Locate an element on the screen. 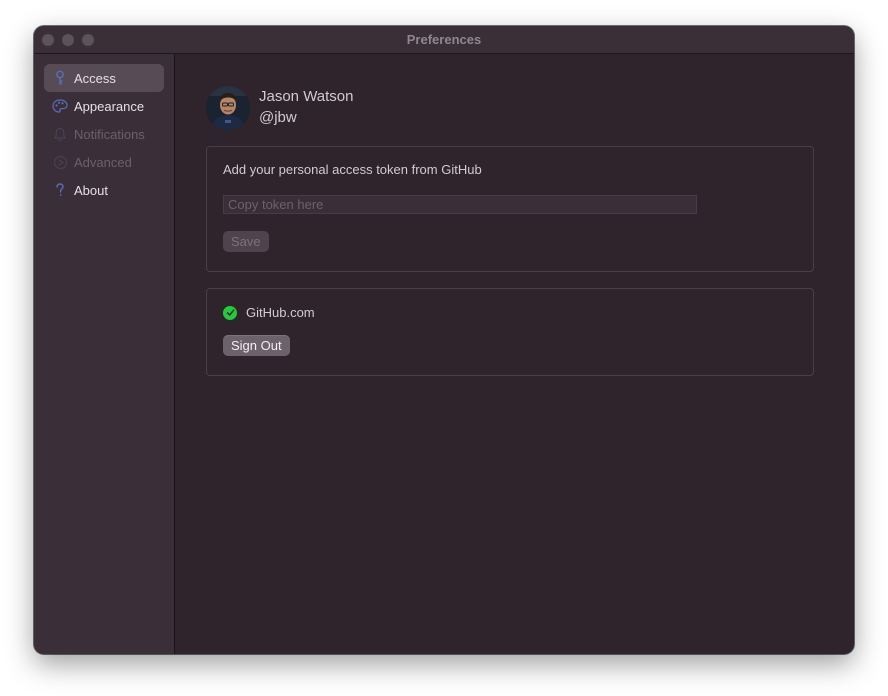 The image size is (888, 696). sidebar-item-about: About is located at coordinates (104, 190).